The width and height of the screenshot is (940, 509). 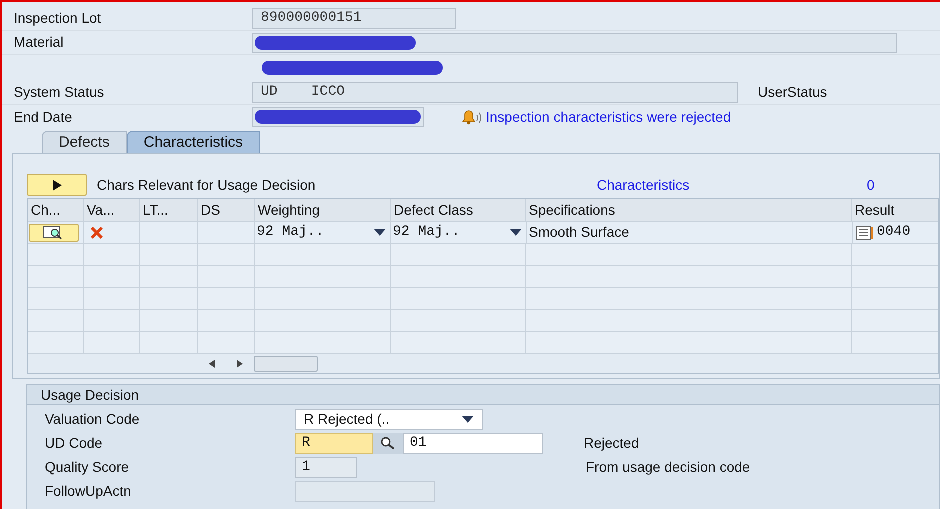 I want to click on user-status-label: UserStatus, so click(x=793, y=92).